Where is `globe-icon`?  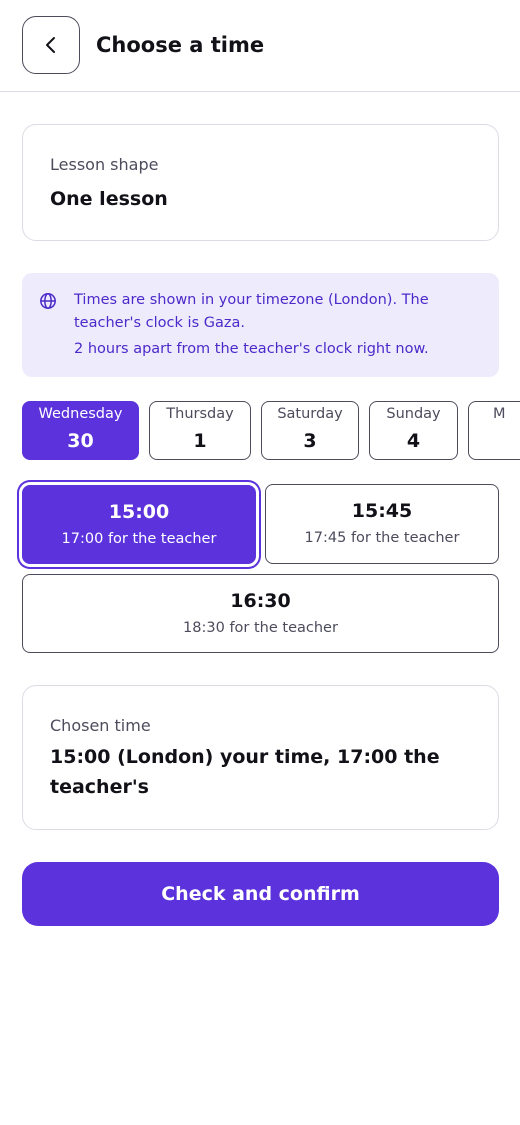 globe-icon is located at coordinates (48, 301).